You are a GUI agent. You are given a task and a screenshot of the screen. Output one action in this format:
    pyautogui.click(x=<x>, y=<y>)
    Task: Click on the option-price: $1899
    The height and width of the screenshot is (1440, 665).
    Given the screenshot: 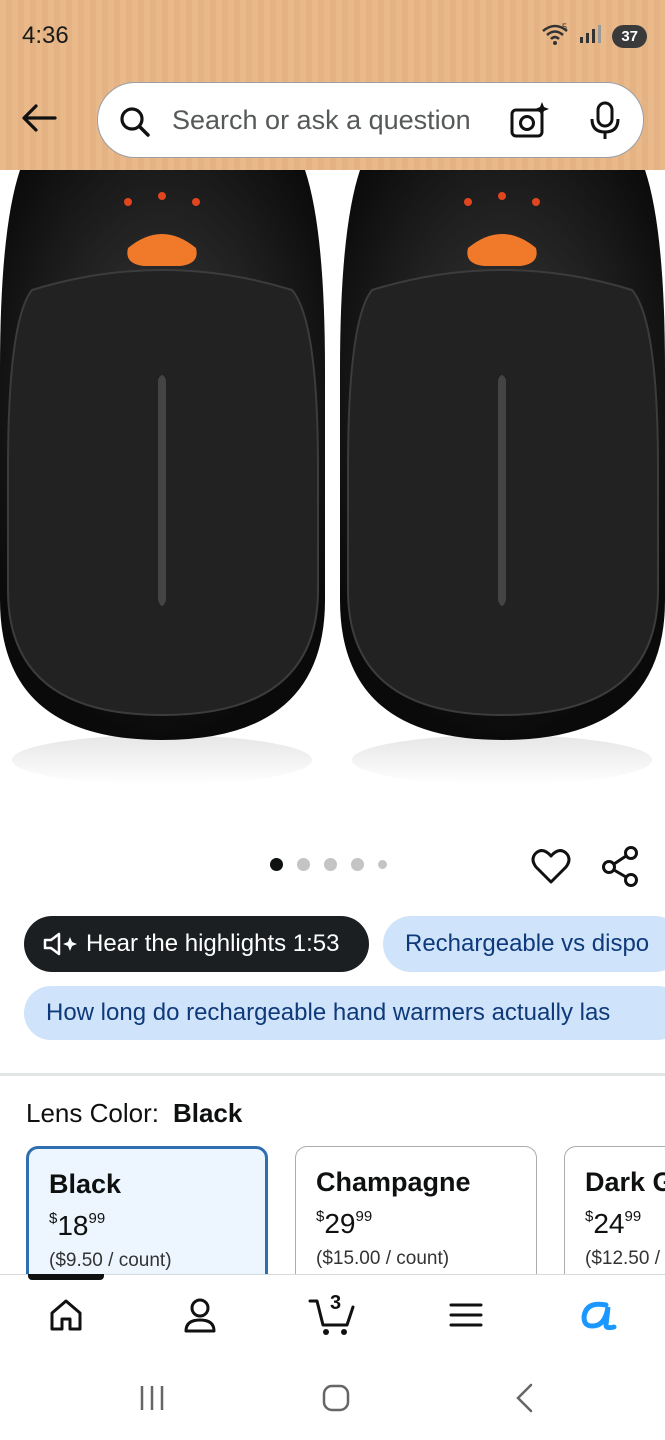 What is the action you would take?
    pyautogui.click(x=77, y=1225)
    